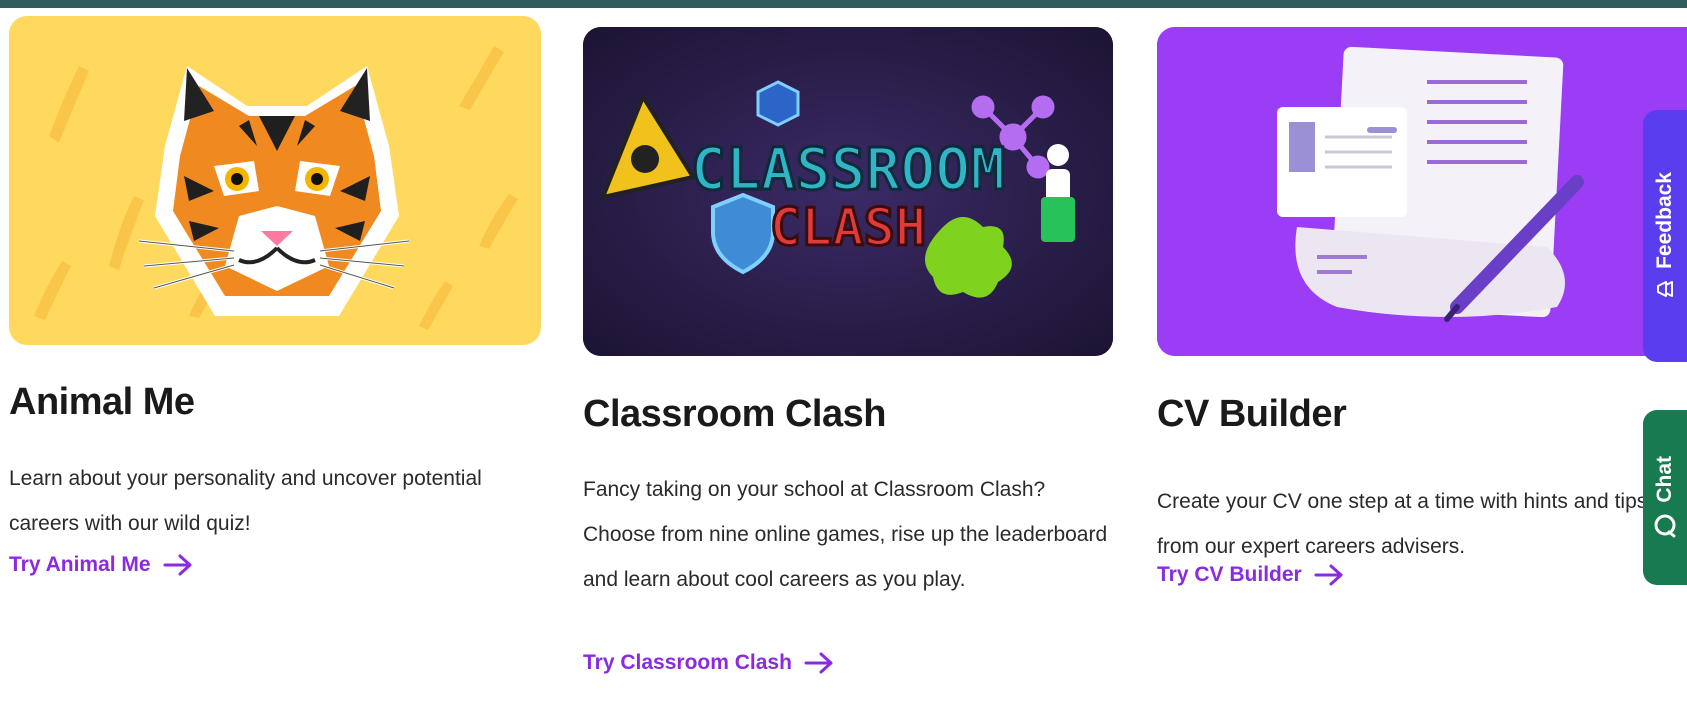 The width and height of the screenshot is (1687, 703). Describe the element at coordinates (848, 169) in the screenshot. I see `logo-line-1: CLASSROOM` at that location.